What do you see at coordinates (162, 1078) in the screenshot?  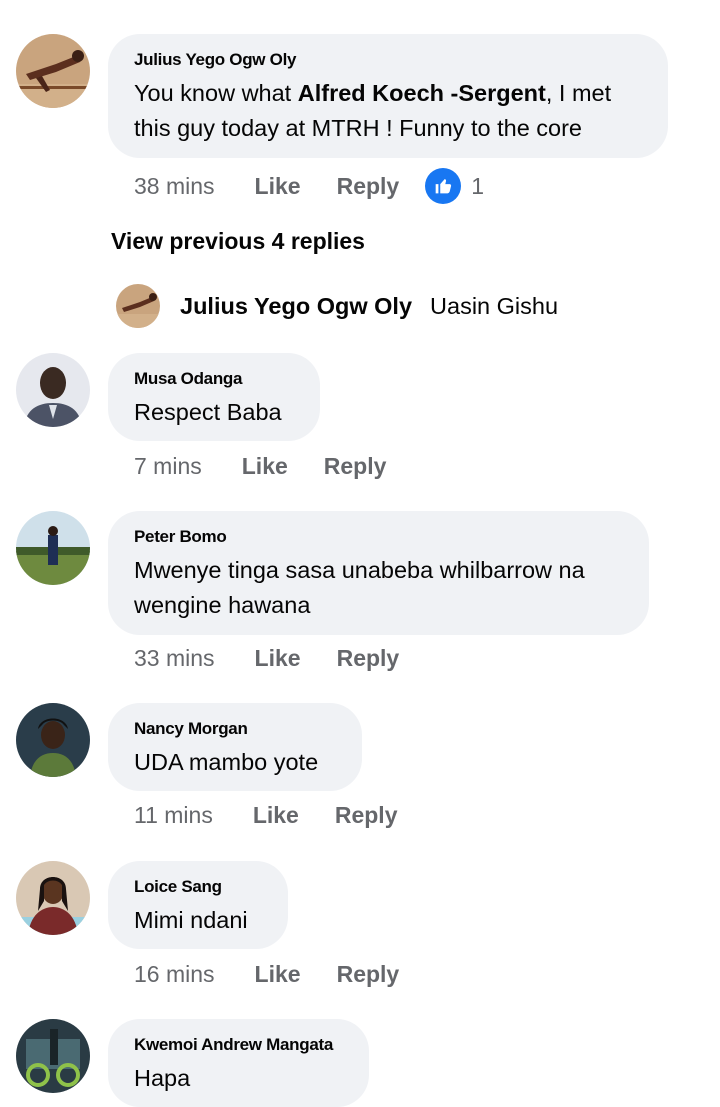 I see `comment-text: Hapa` at bounding box center [162, 1078].